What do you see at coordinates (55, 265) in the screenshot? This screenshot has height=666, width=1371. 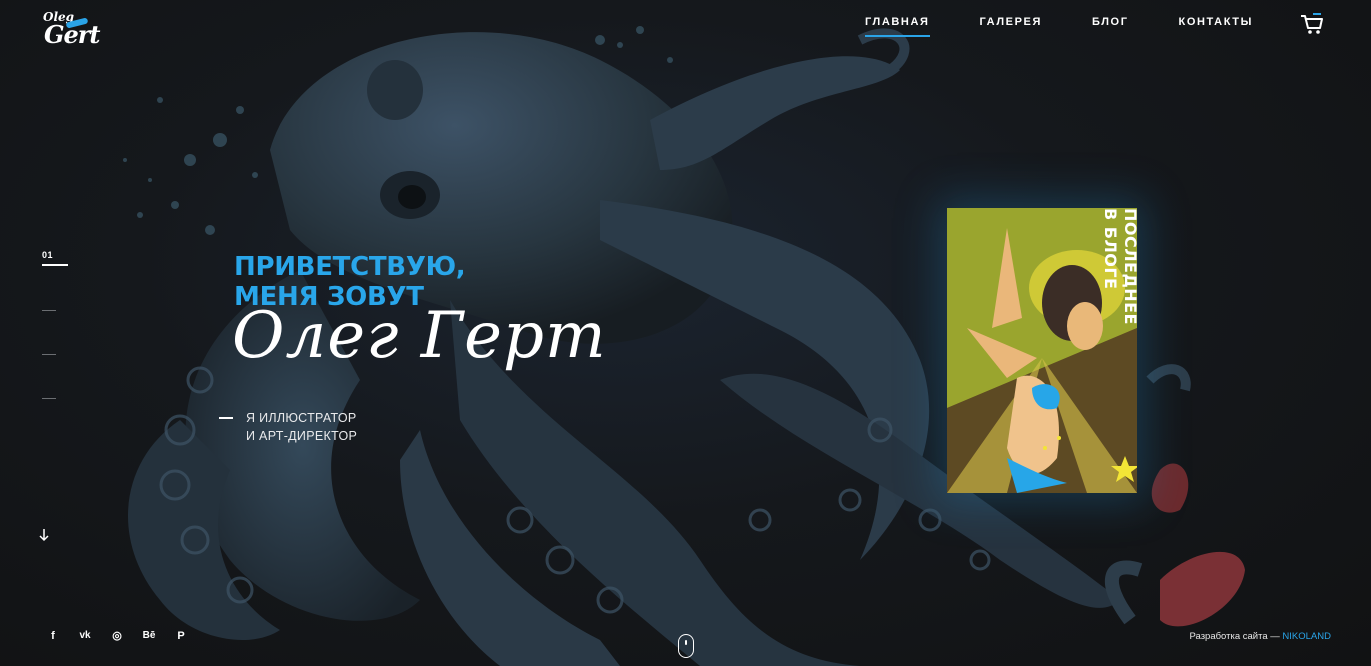 I see `slide-active-line` at bounding box center [55, 265].